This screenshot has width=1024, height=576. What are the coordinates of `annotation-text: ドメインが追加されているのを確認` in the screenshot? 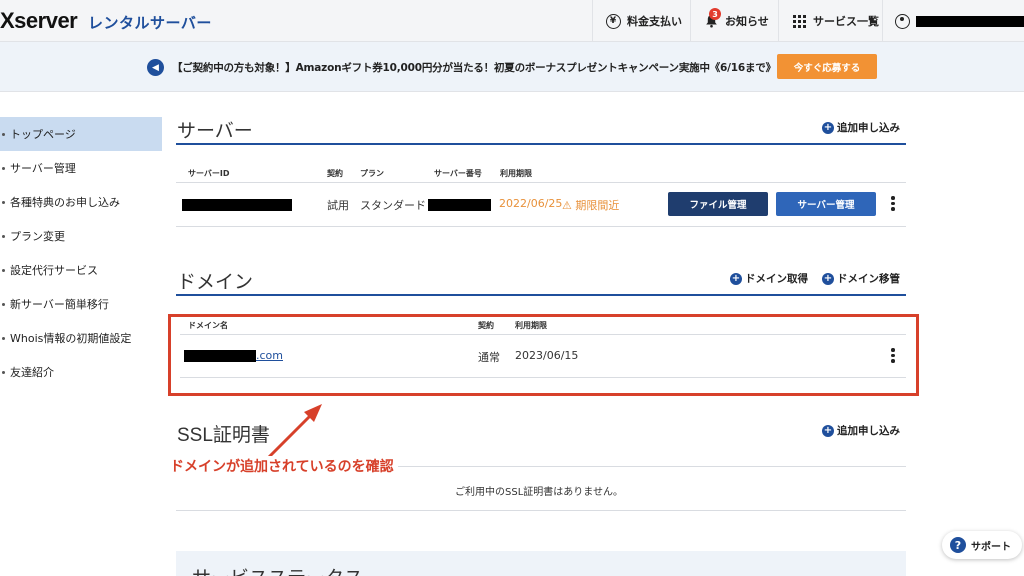 It's located at (284, 466).